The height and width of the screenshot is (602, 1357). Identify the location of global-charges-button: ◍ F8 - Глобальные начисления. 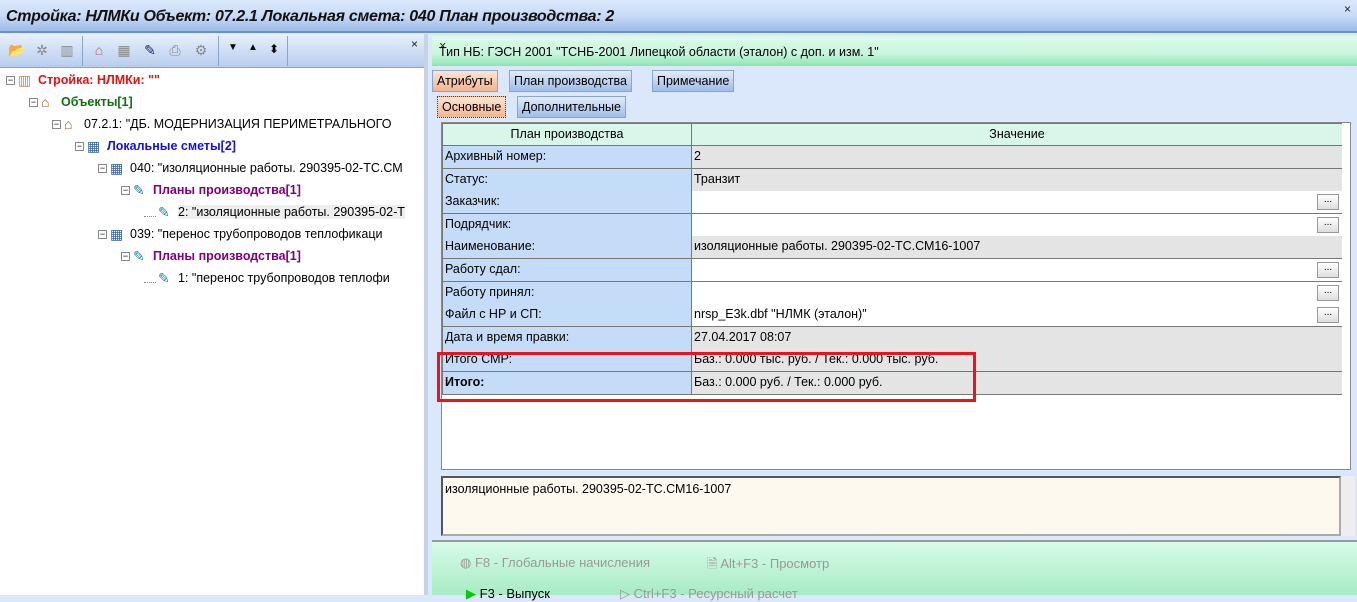
(555, 563).